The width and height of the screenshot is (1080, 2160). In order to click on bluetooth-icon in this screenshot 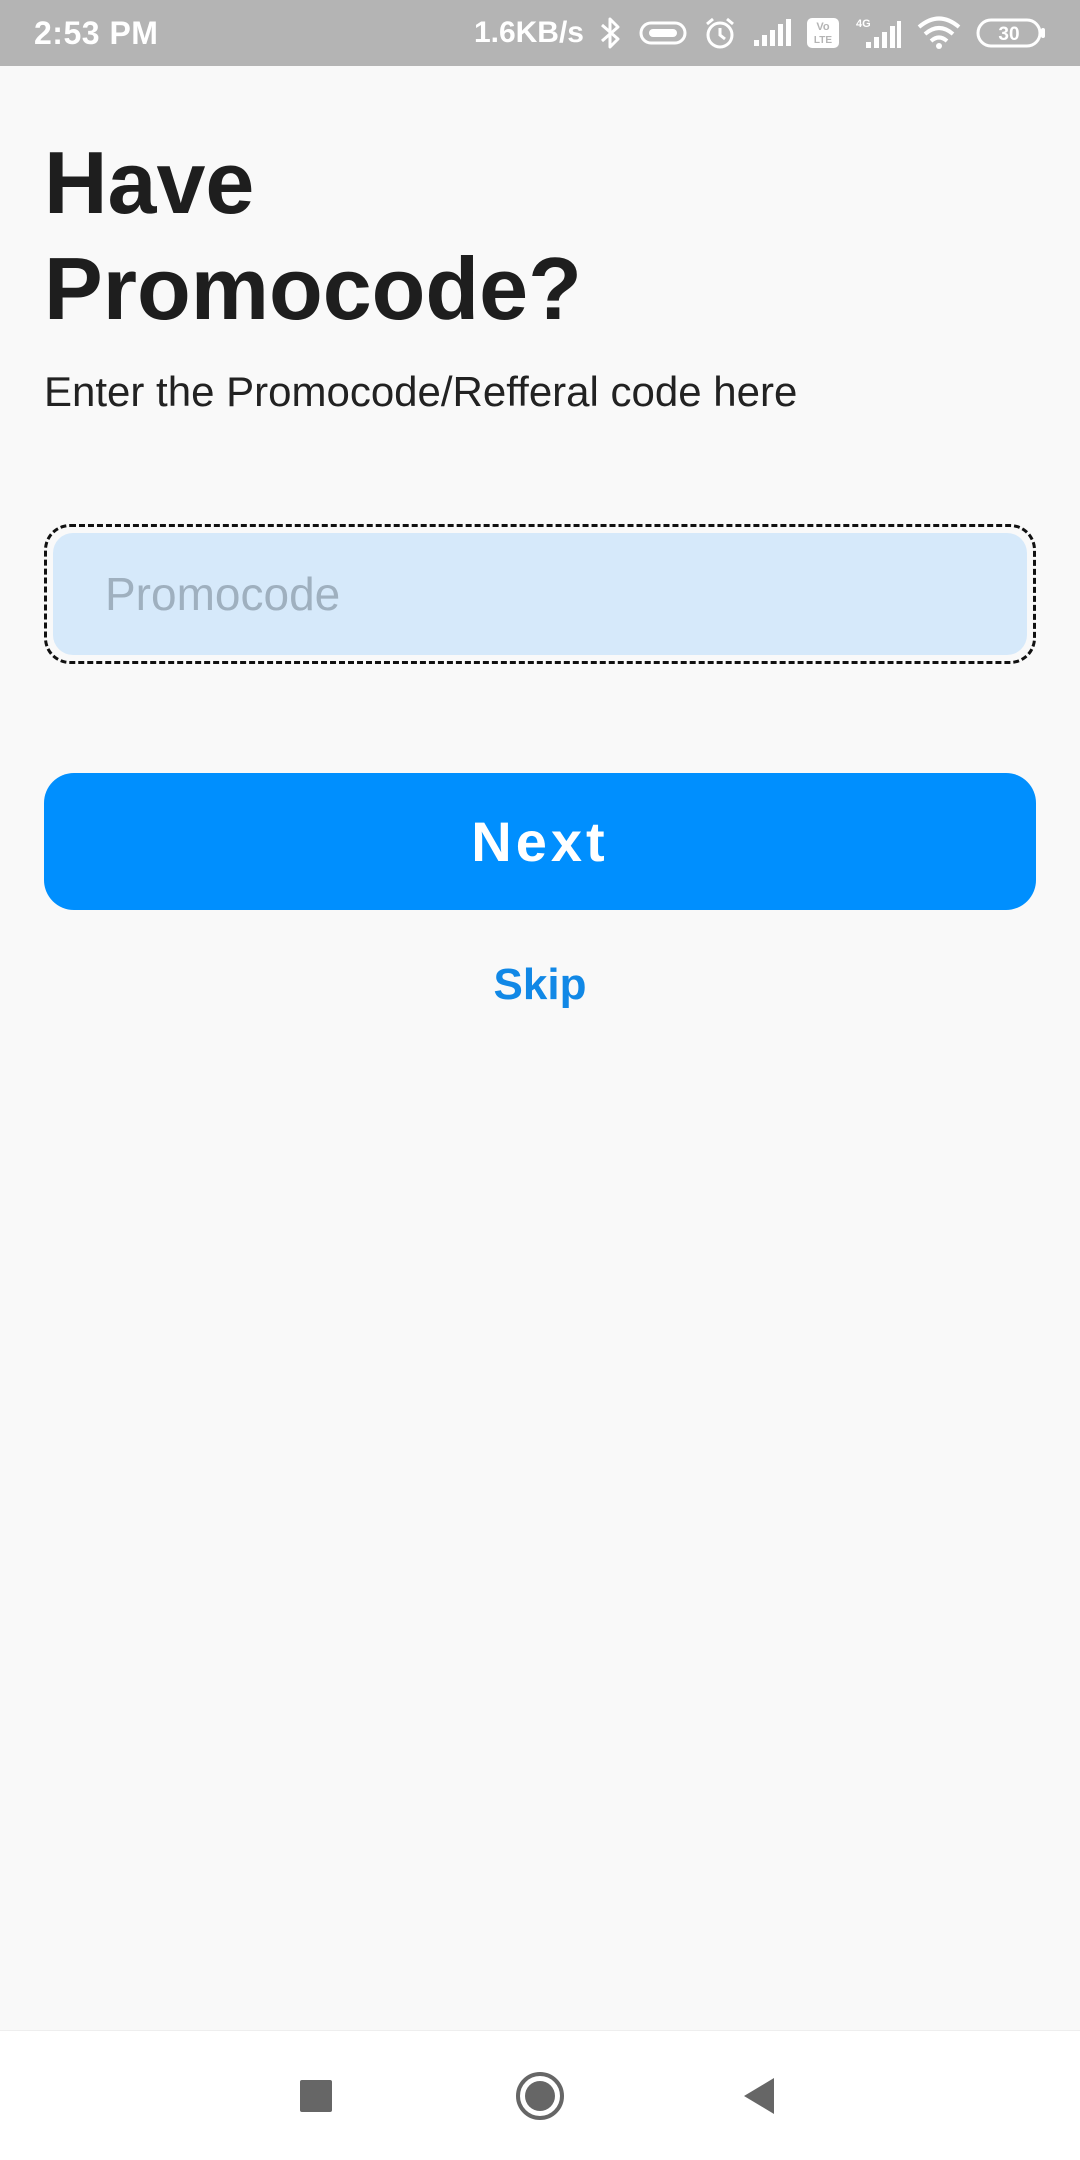, I will do `click(611, 33)`.